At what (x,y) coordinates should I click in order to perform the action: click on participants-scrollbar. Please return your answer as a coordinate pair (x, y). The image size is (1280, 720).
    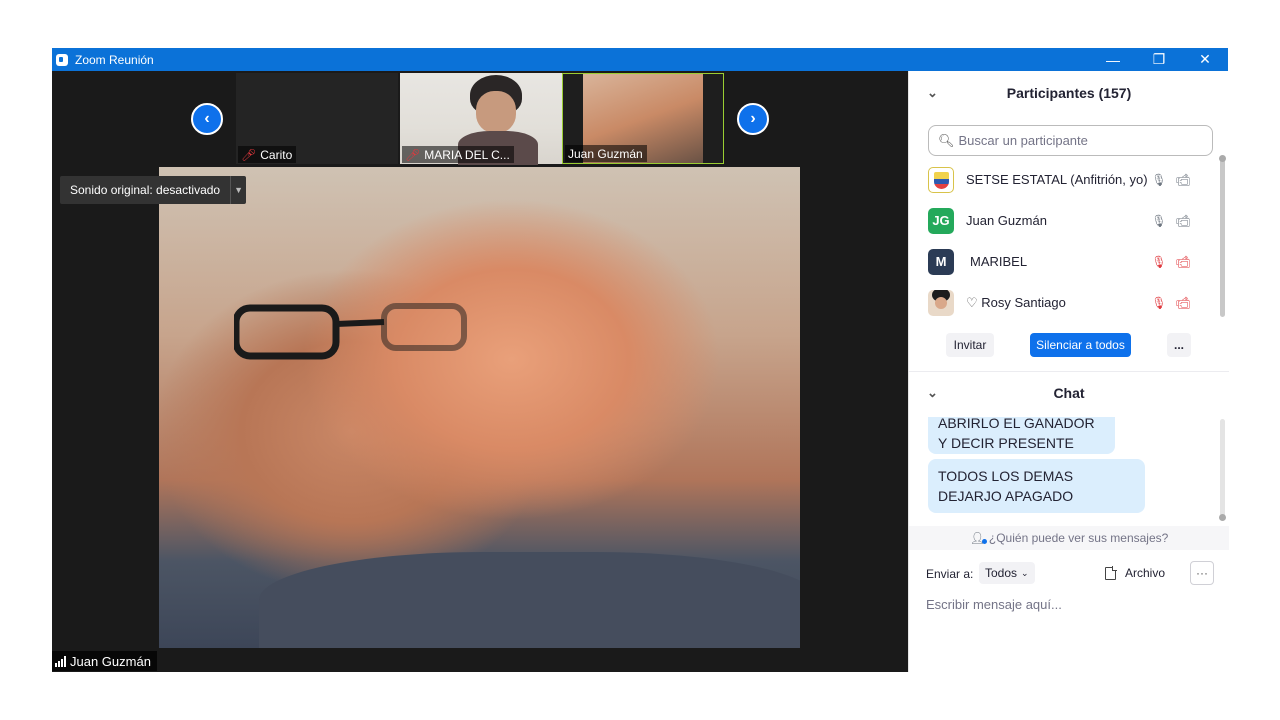
    Looking at the image, I should click on (1222, 236).